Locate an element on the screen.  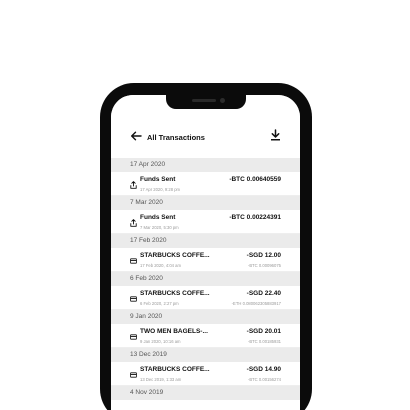
date-header: 17 Apr 2020 is located at coordinates (205, 165).